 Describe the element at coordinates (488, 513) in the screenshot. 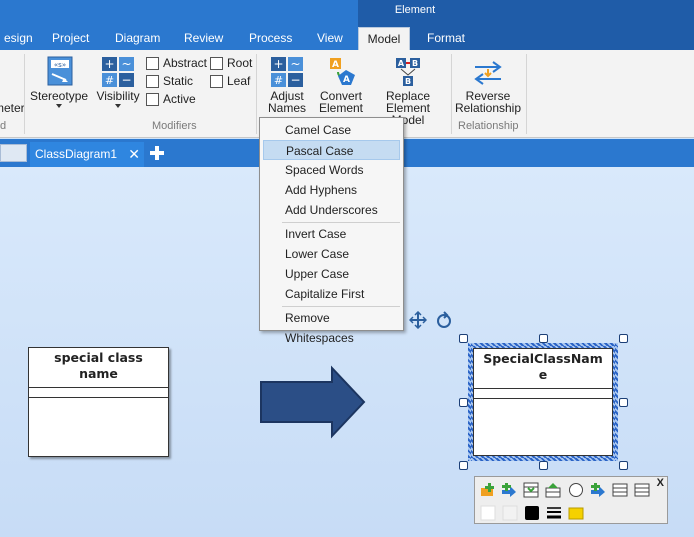

I see `fill-white-icon` at that location.